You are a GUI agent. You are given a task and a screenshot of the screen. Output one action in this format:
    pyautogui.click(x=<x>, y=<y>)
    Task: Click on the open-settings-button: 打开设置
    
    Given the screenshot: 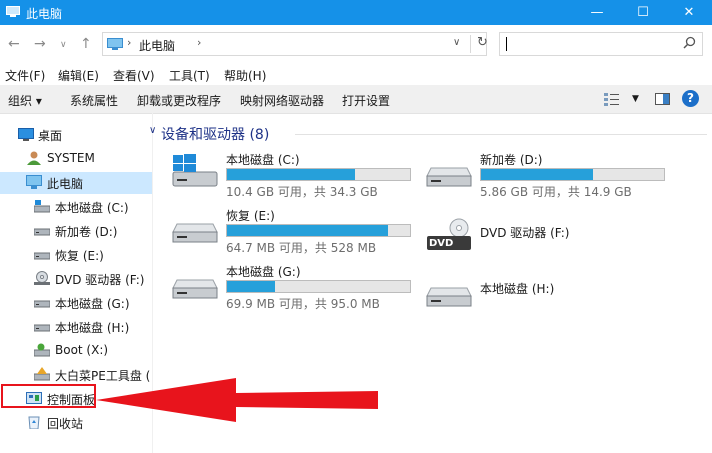 What is the action you would take?
    pyautogui.click(x=366, y=100)
    